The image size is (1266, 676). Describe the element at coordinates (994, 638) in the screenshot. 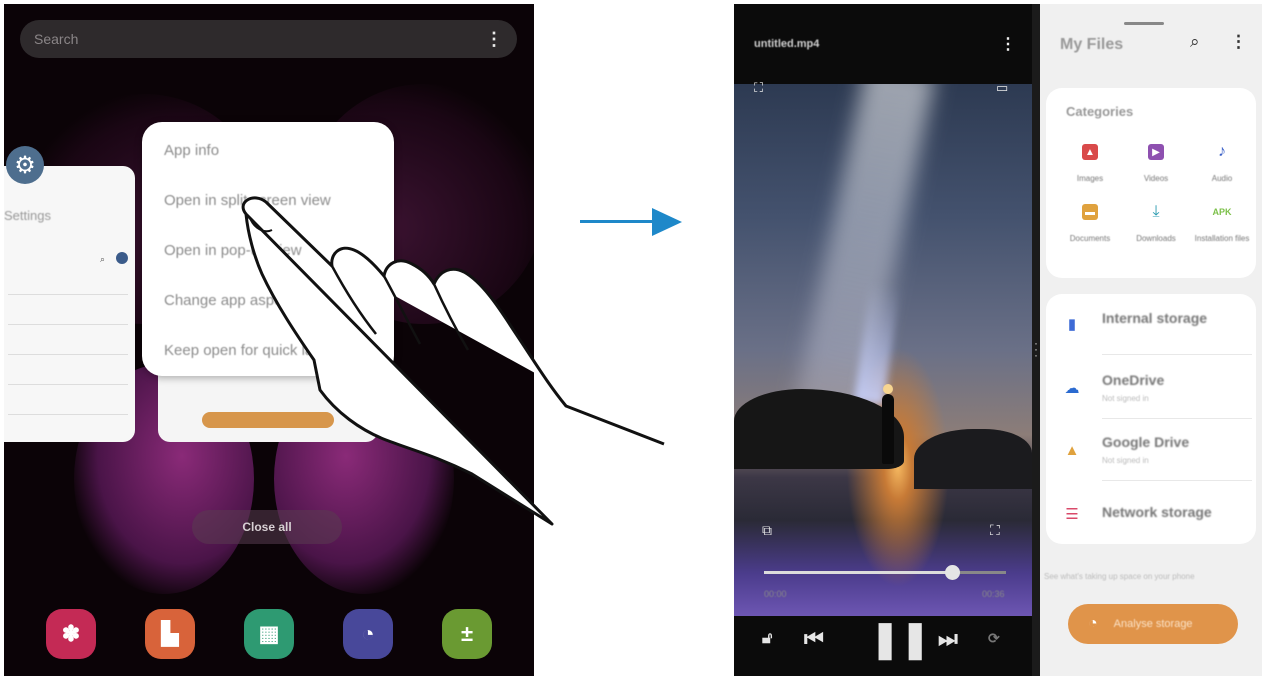

I see `rotate-icon: ⟳` at that location.